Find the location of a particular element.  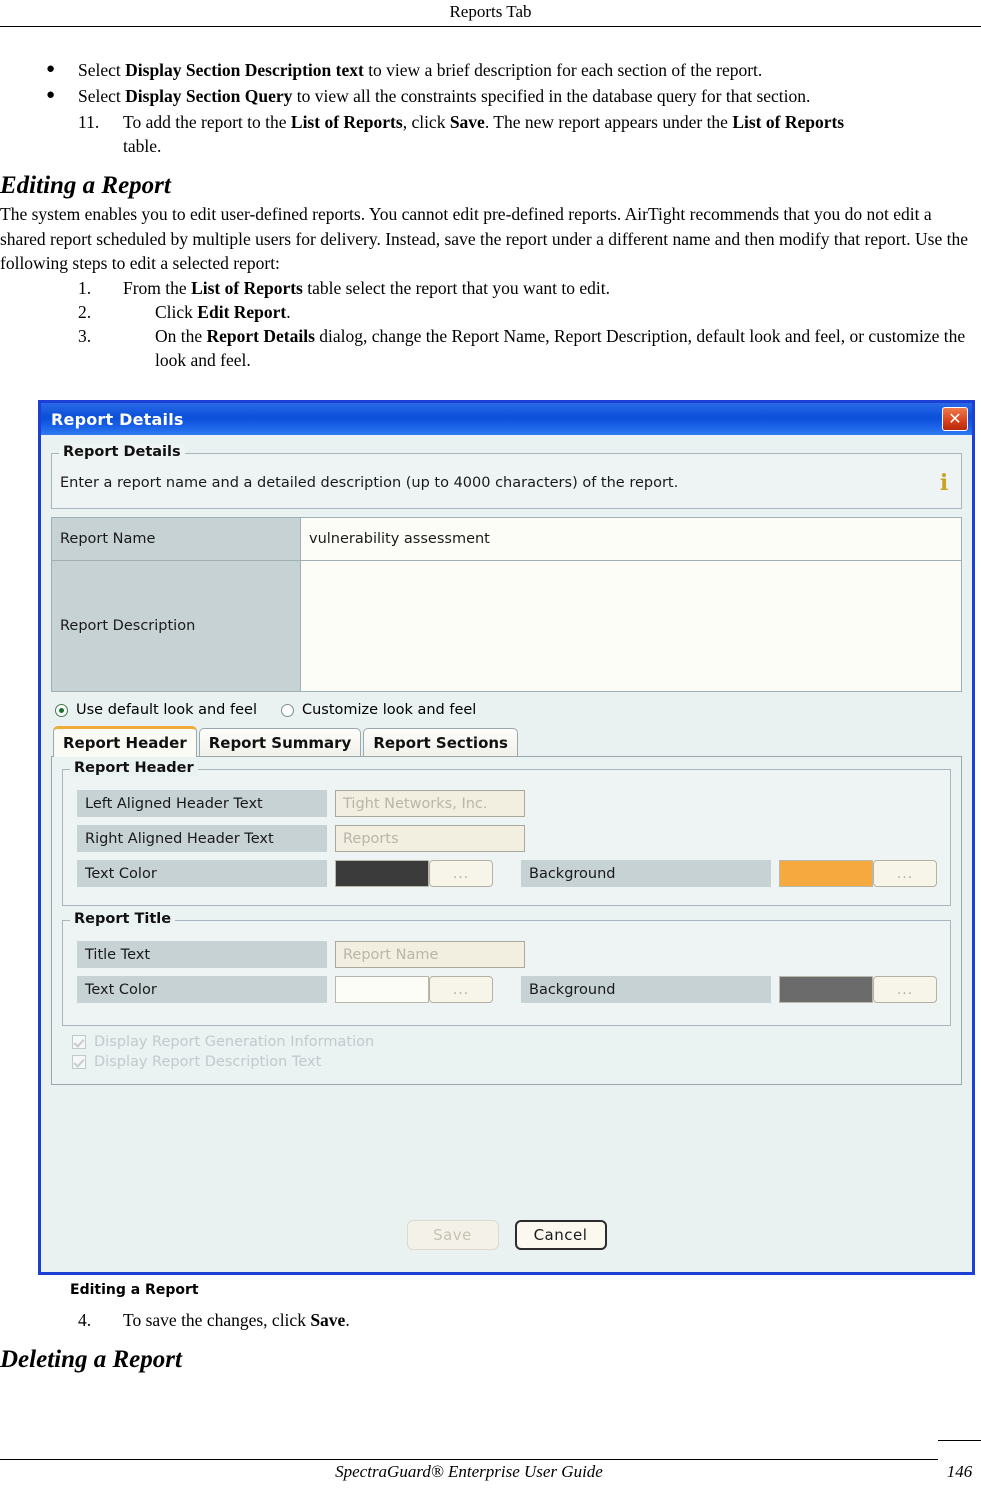

radio-customize-label: Customize look and feel is located at coordinates (389, 710).